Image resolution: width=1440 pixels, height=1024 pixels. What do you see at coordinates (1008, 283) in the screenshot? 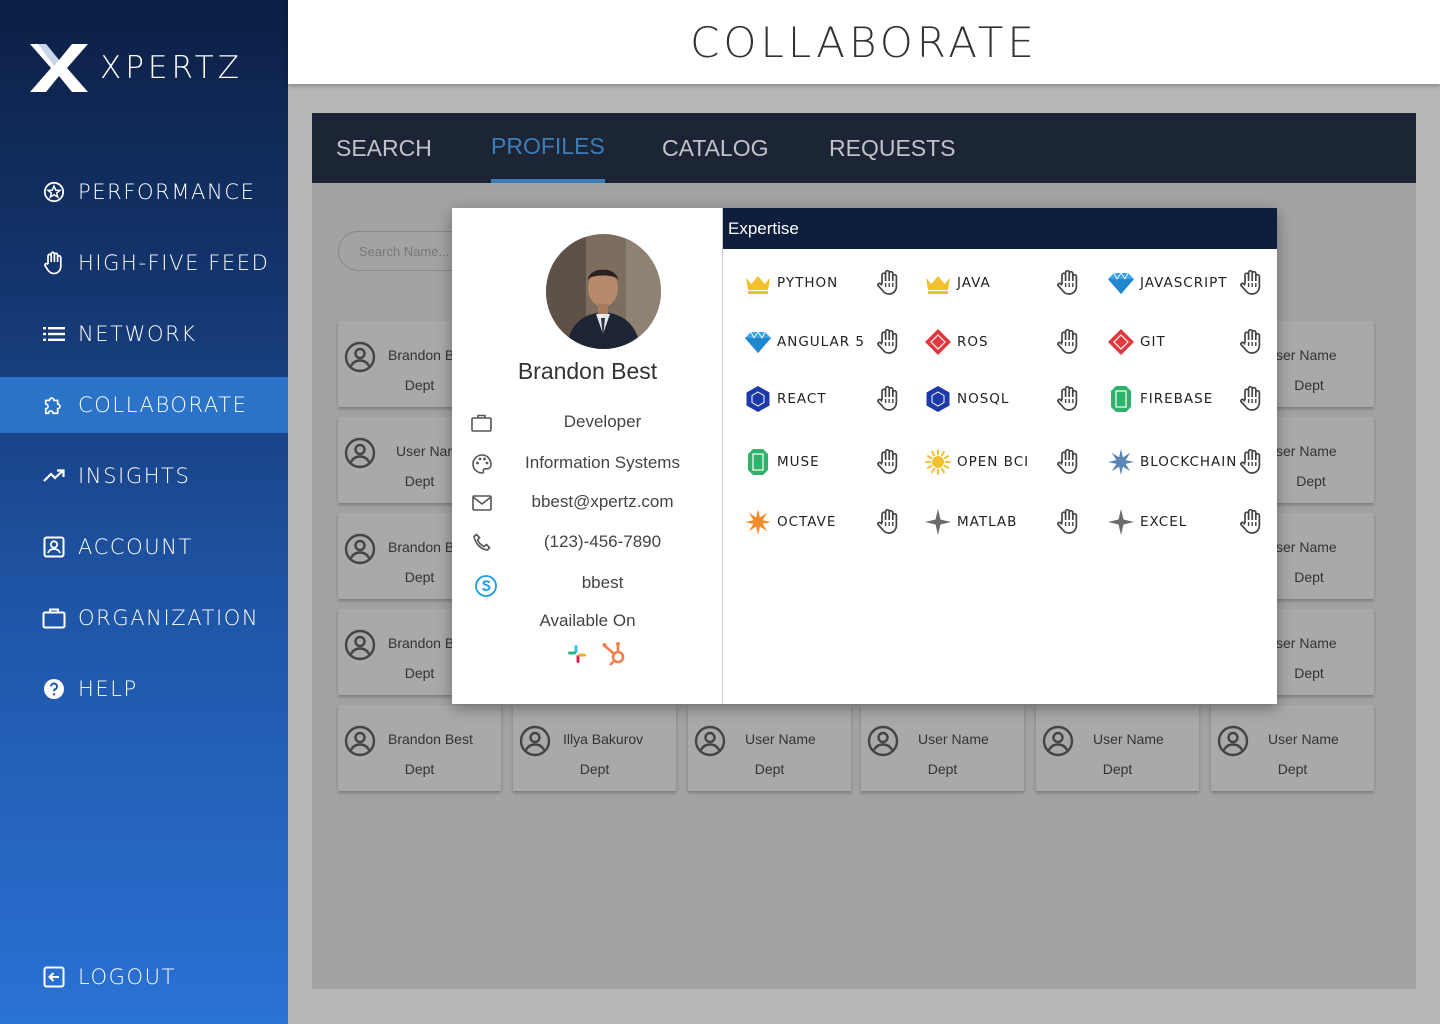
I see `skill-item: JAVA` at bounding box center [1008, 283].